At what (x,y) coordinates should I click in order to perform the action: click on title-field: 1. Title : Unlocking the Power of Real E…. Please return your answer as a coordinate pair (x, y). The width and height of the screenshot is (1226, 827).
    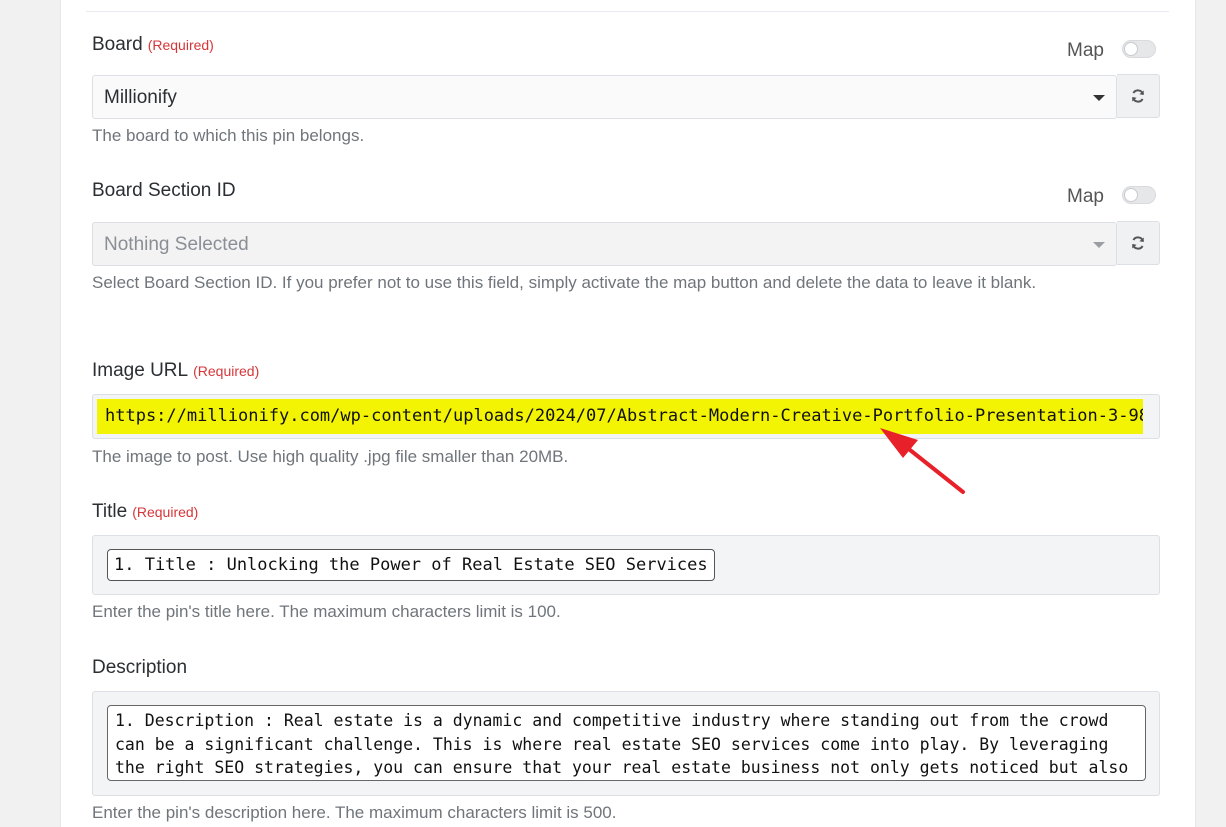
    Looking at the image, I should click on (626, 565).